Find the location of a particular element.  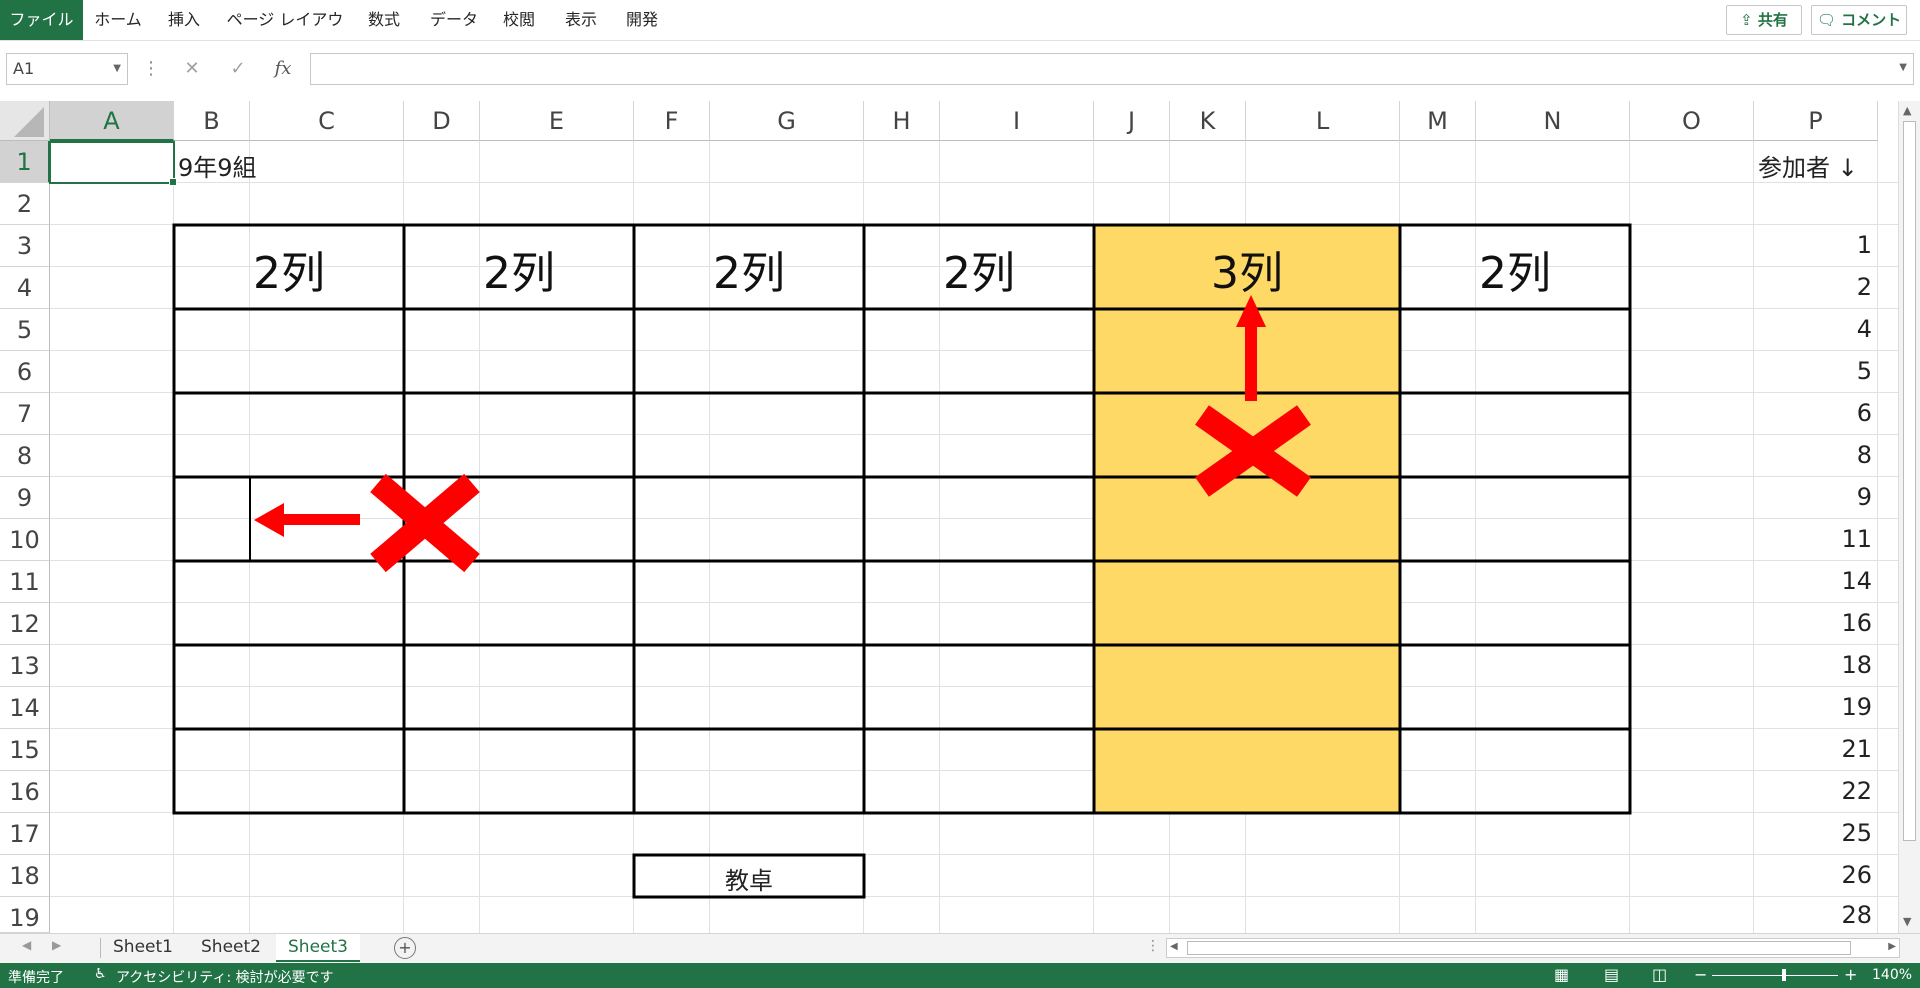

scroll-up-icon: ▲ is located at coordinates (1907, 110).